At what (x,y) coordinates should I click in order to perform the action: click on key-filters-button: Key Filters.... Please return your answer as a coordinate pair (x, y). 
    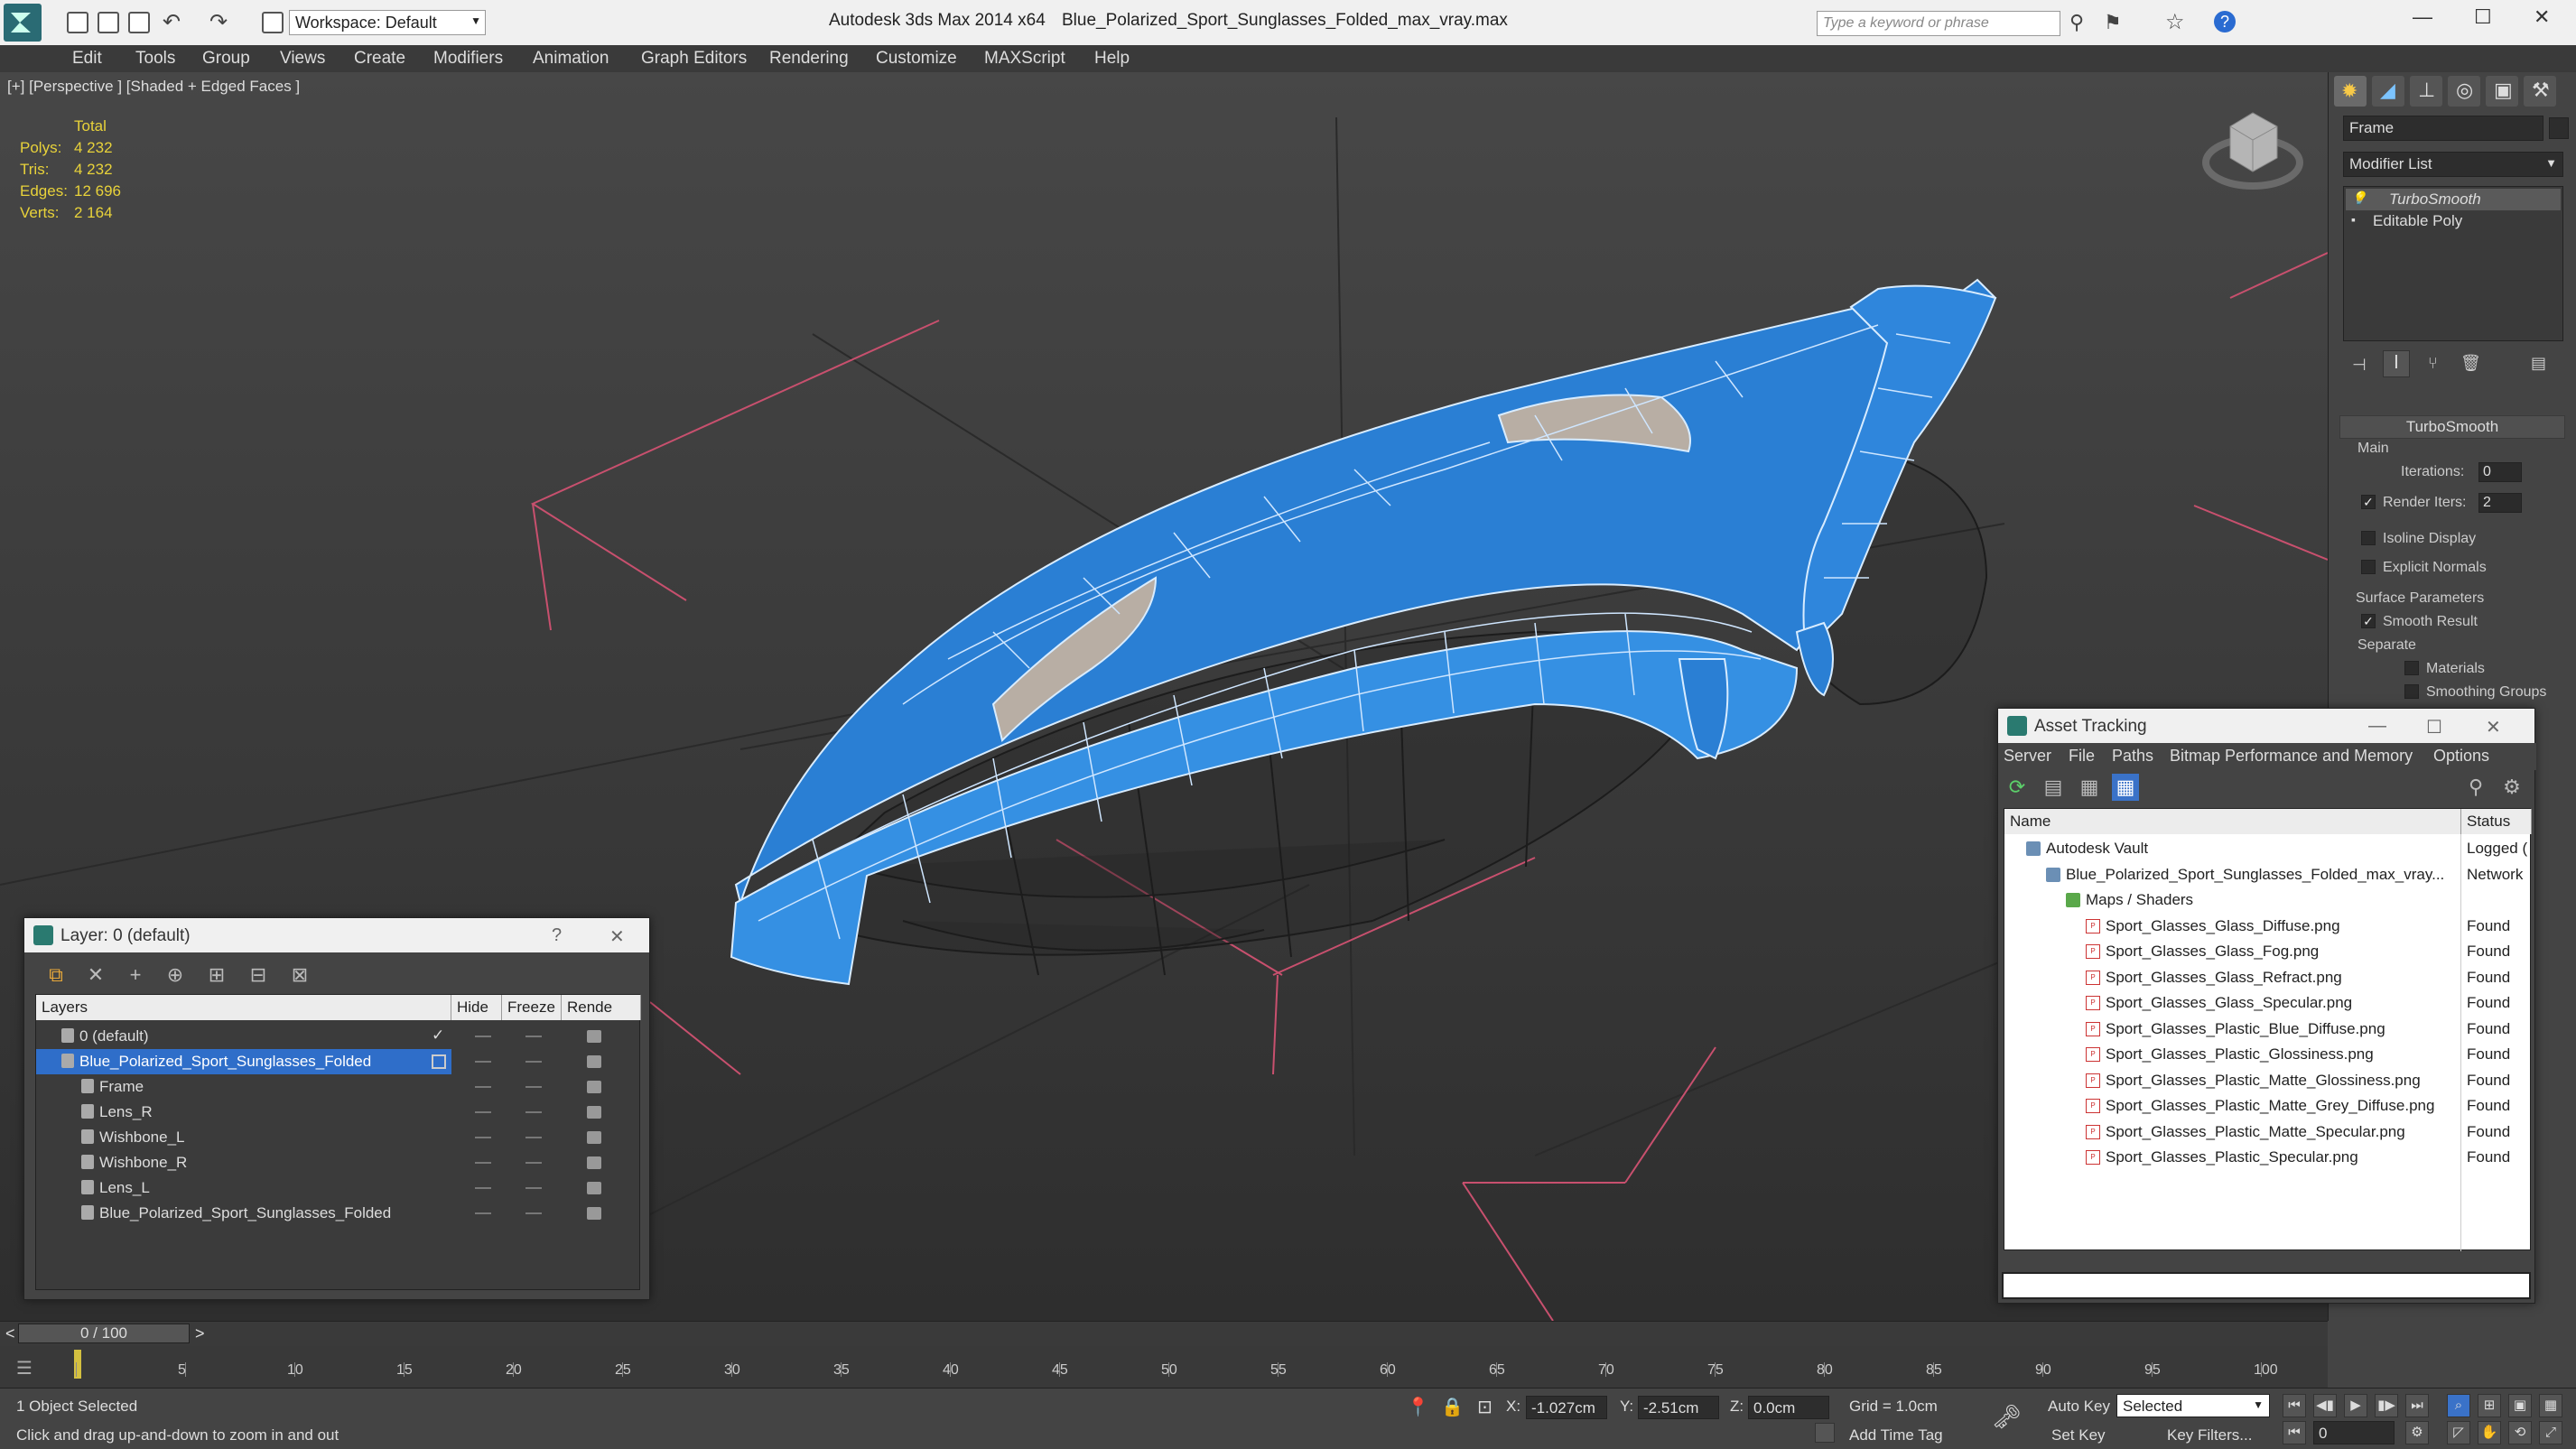
    Looking at the image, I should click on (2209, 1435).